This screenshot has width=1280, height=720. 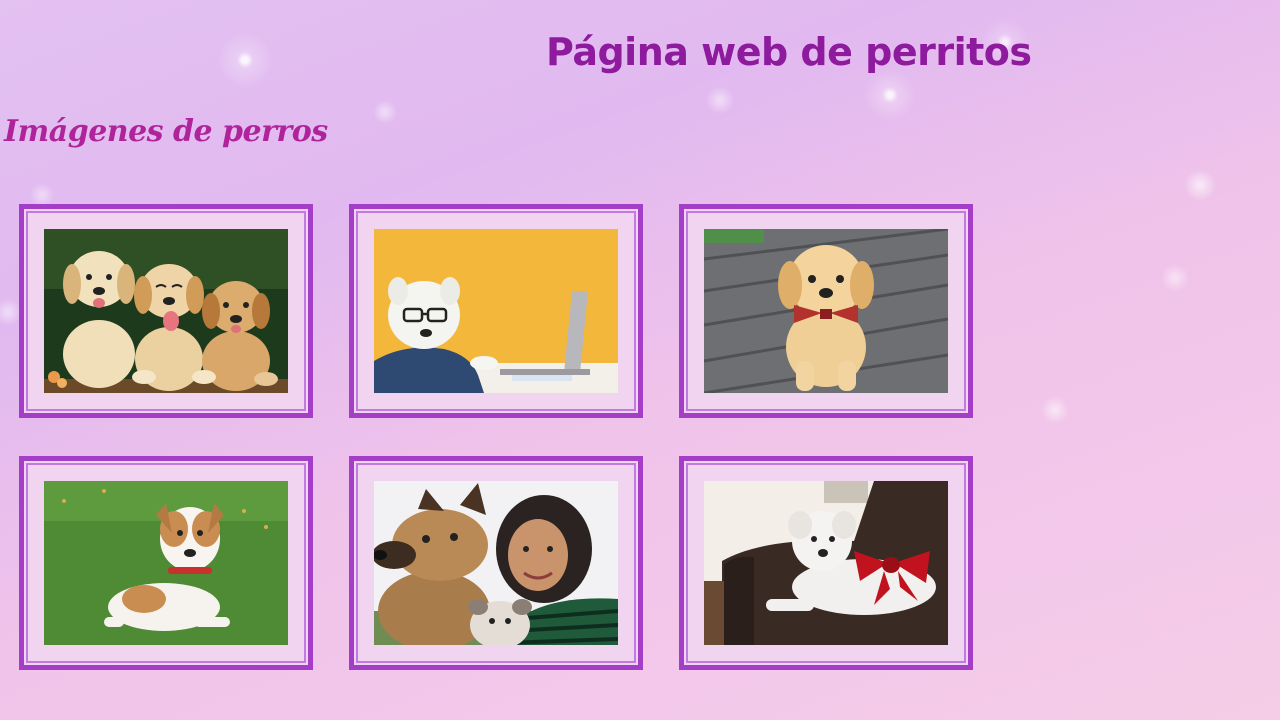 I want to click on white-dog-red-bow-sofa-photo, so click(x=826, y=563).